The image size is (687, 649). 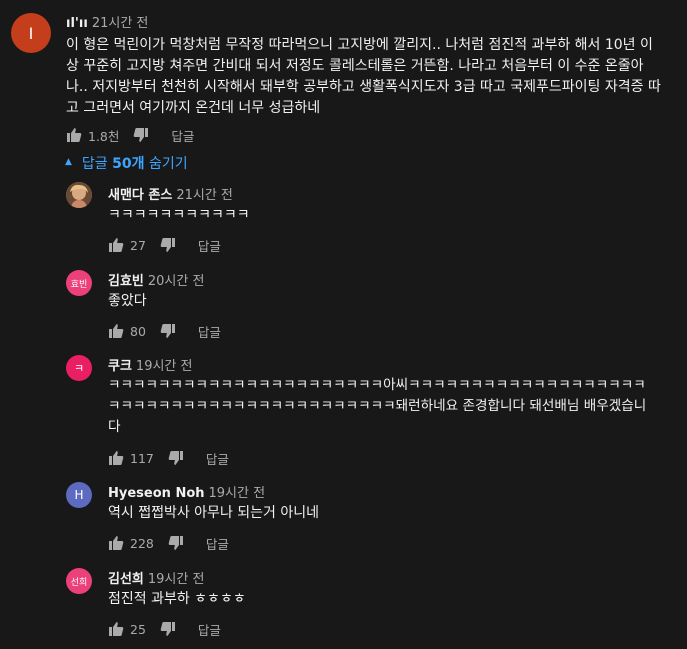 I want to click on like-button: 1.8천, so click(x=92, y=135).